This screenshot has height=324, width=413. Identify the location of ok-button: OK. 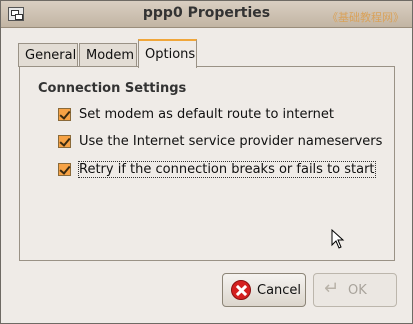
(355, 290).